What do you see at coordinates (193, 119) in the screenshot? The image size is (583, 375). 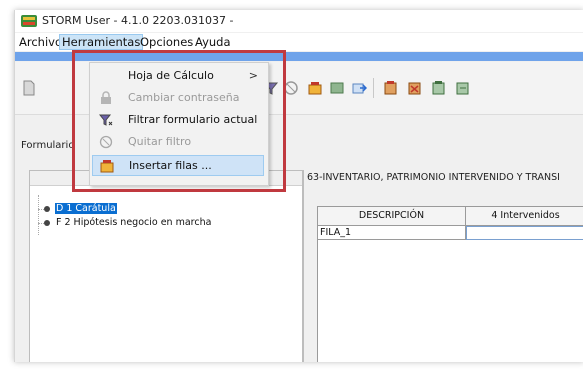 I see `menu-item-label: Filtrar formulario actual` at bounding box center [193, 119].